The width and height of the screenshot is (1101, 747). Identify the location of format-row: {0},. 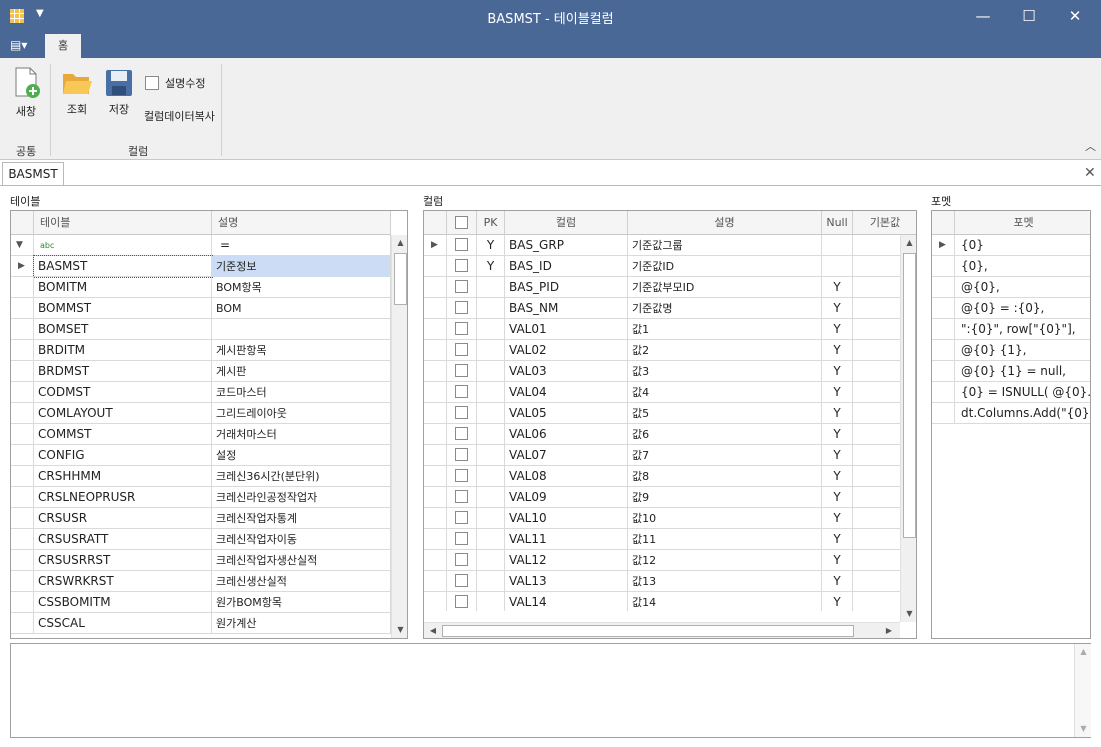
(1011, 266).